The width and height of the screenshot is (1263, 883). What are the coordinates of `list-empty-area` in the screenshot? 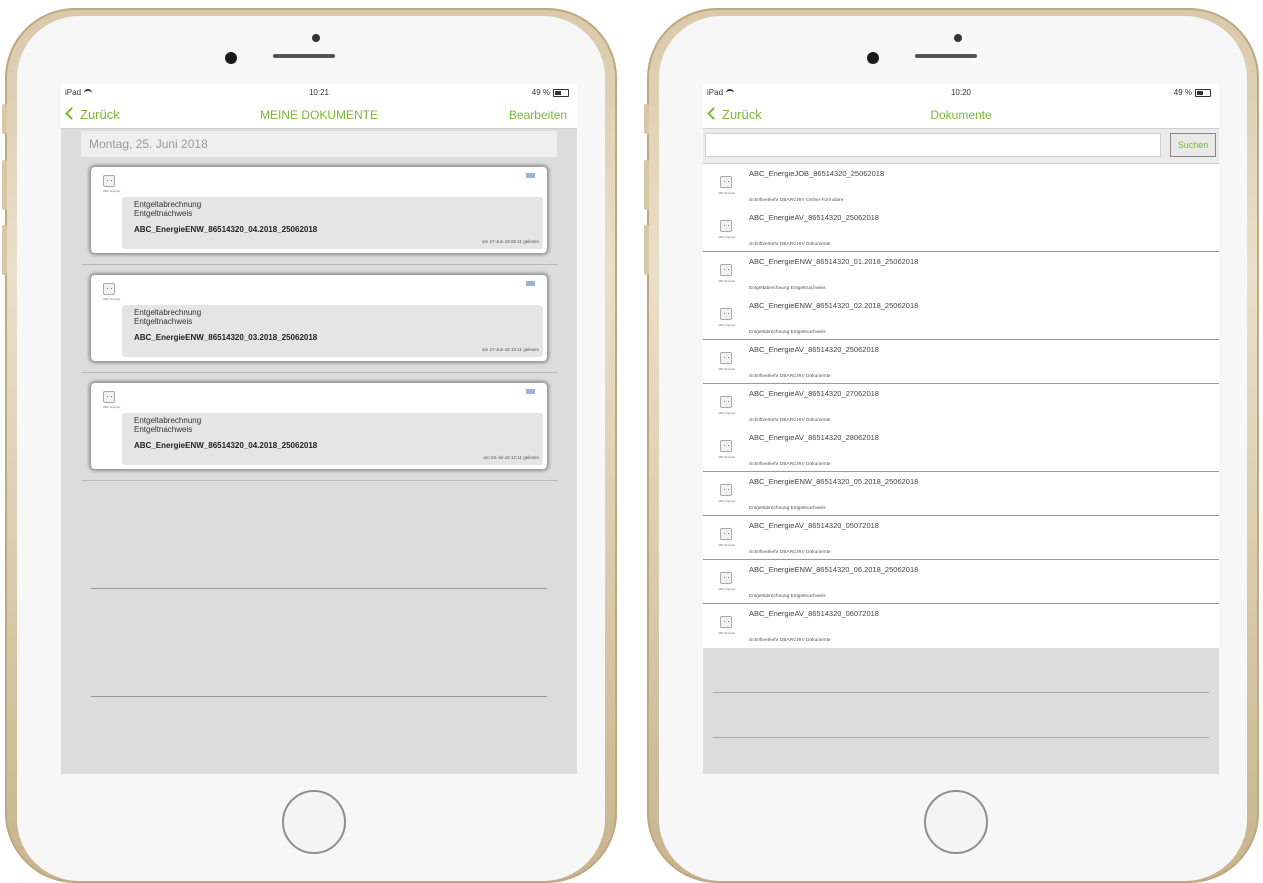 It's located at (961, 693).